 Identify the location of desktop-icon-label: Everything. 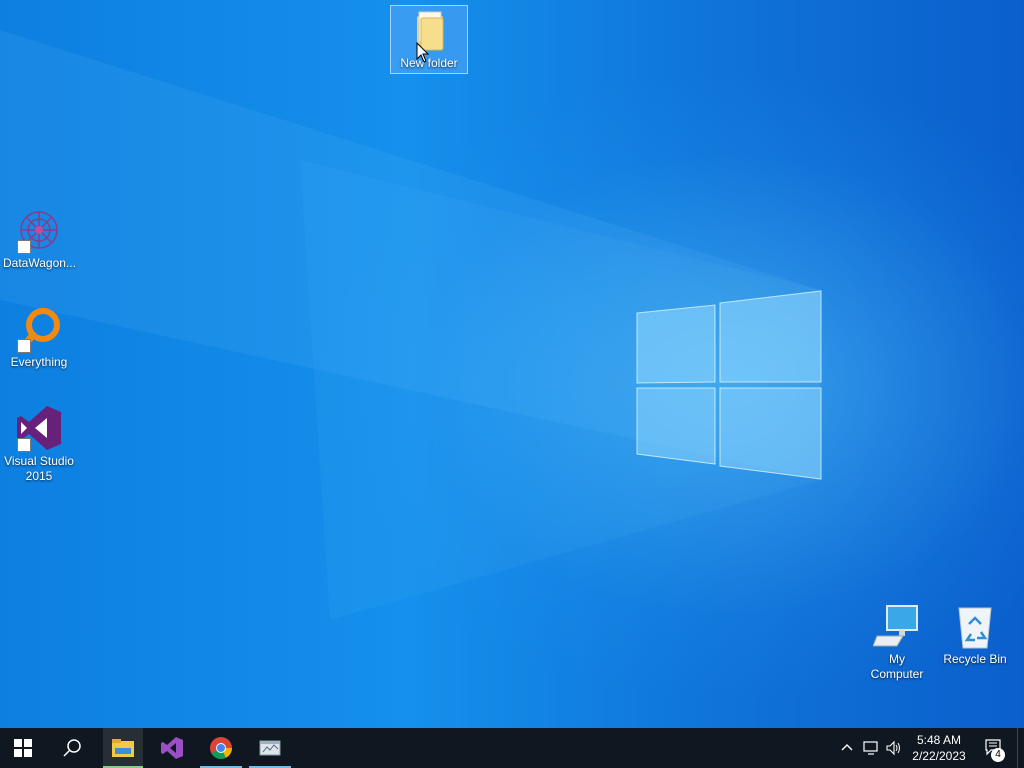
(39, 362).